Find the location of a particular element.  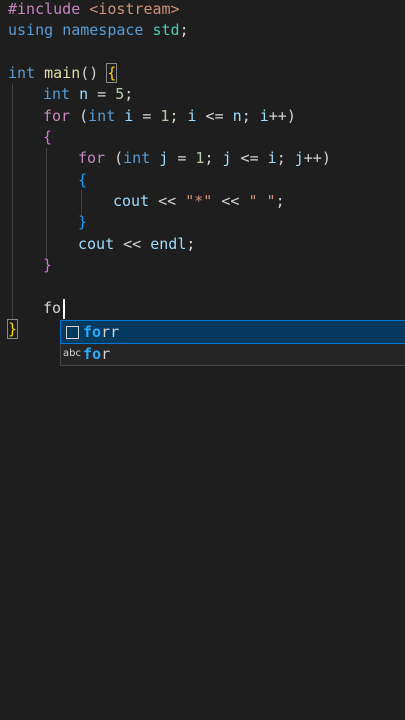

type-int: int is located at coordinates (22, 73).